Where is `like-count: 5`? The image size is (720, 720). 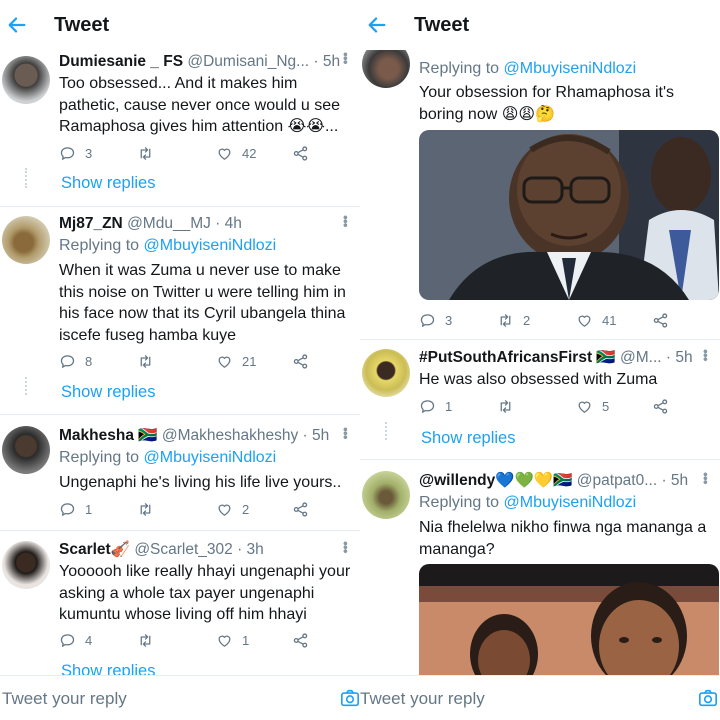
like-count: 5 is located at coordinates (606, 406).